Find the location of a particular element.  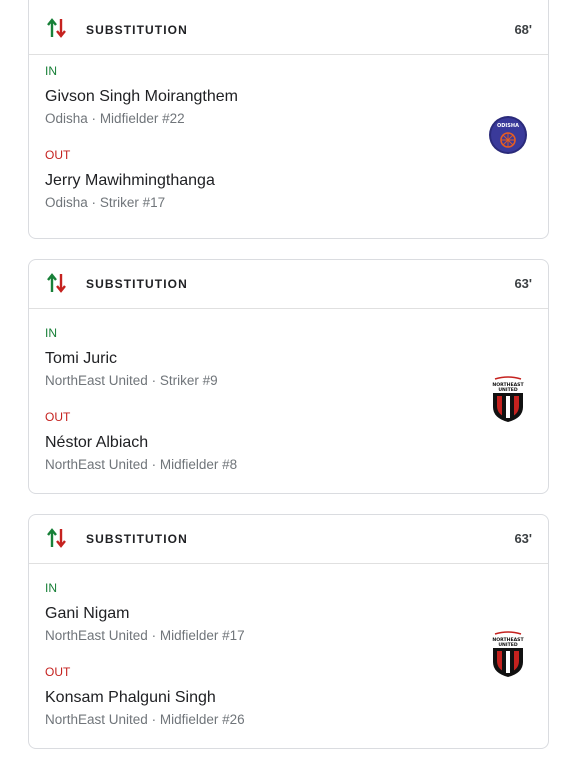

player-in-meta: NorthEast United · Striker #9 is located at coordinates (131, 380).